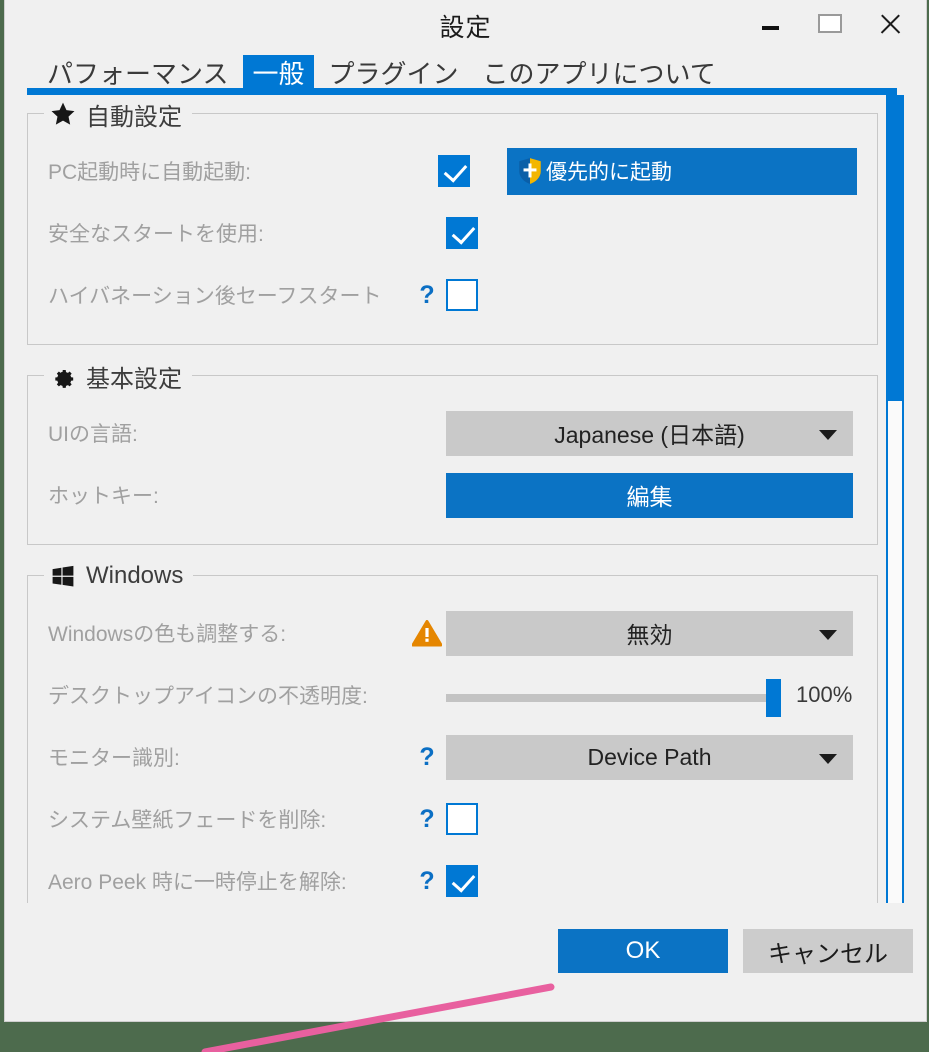  Describe the element at coordinates (895, 247) in the screenshot. I see `scrollbar-thumb` at that location.